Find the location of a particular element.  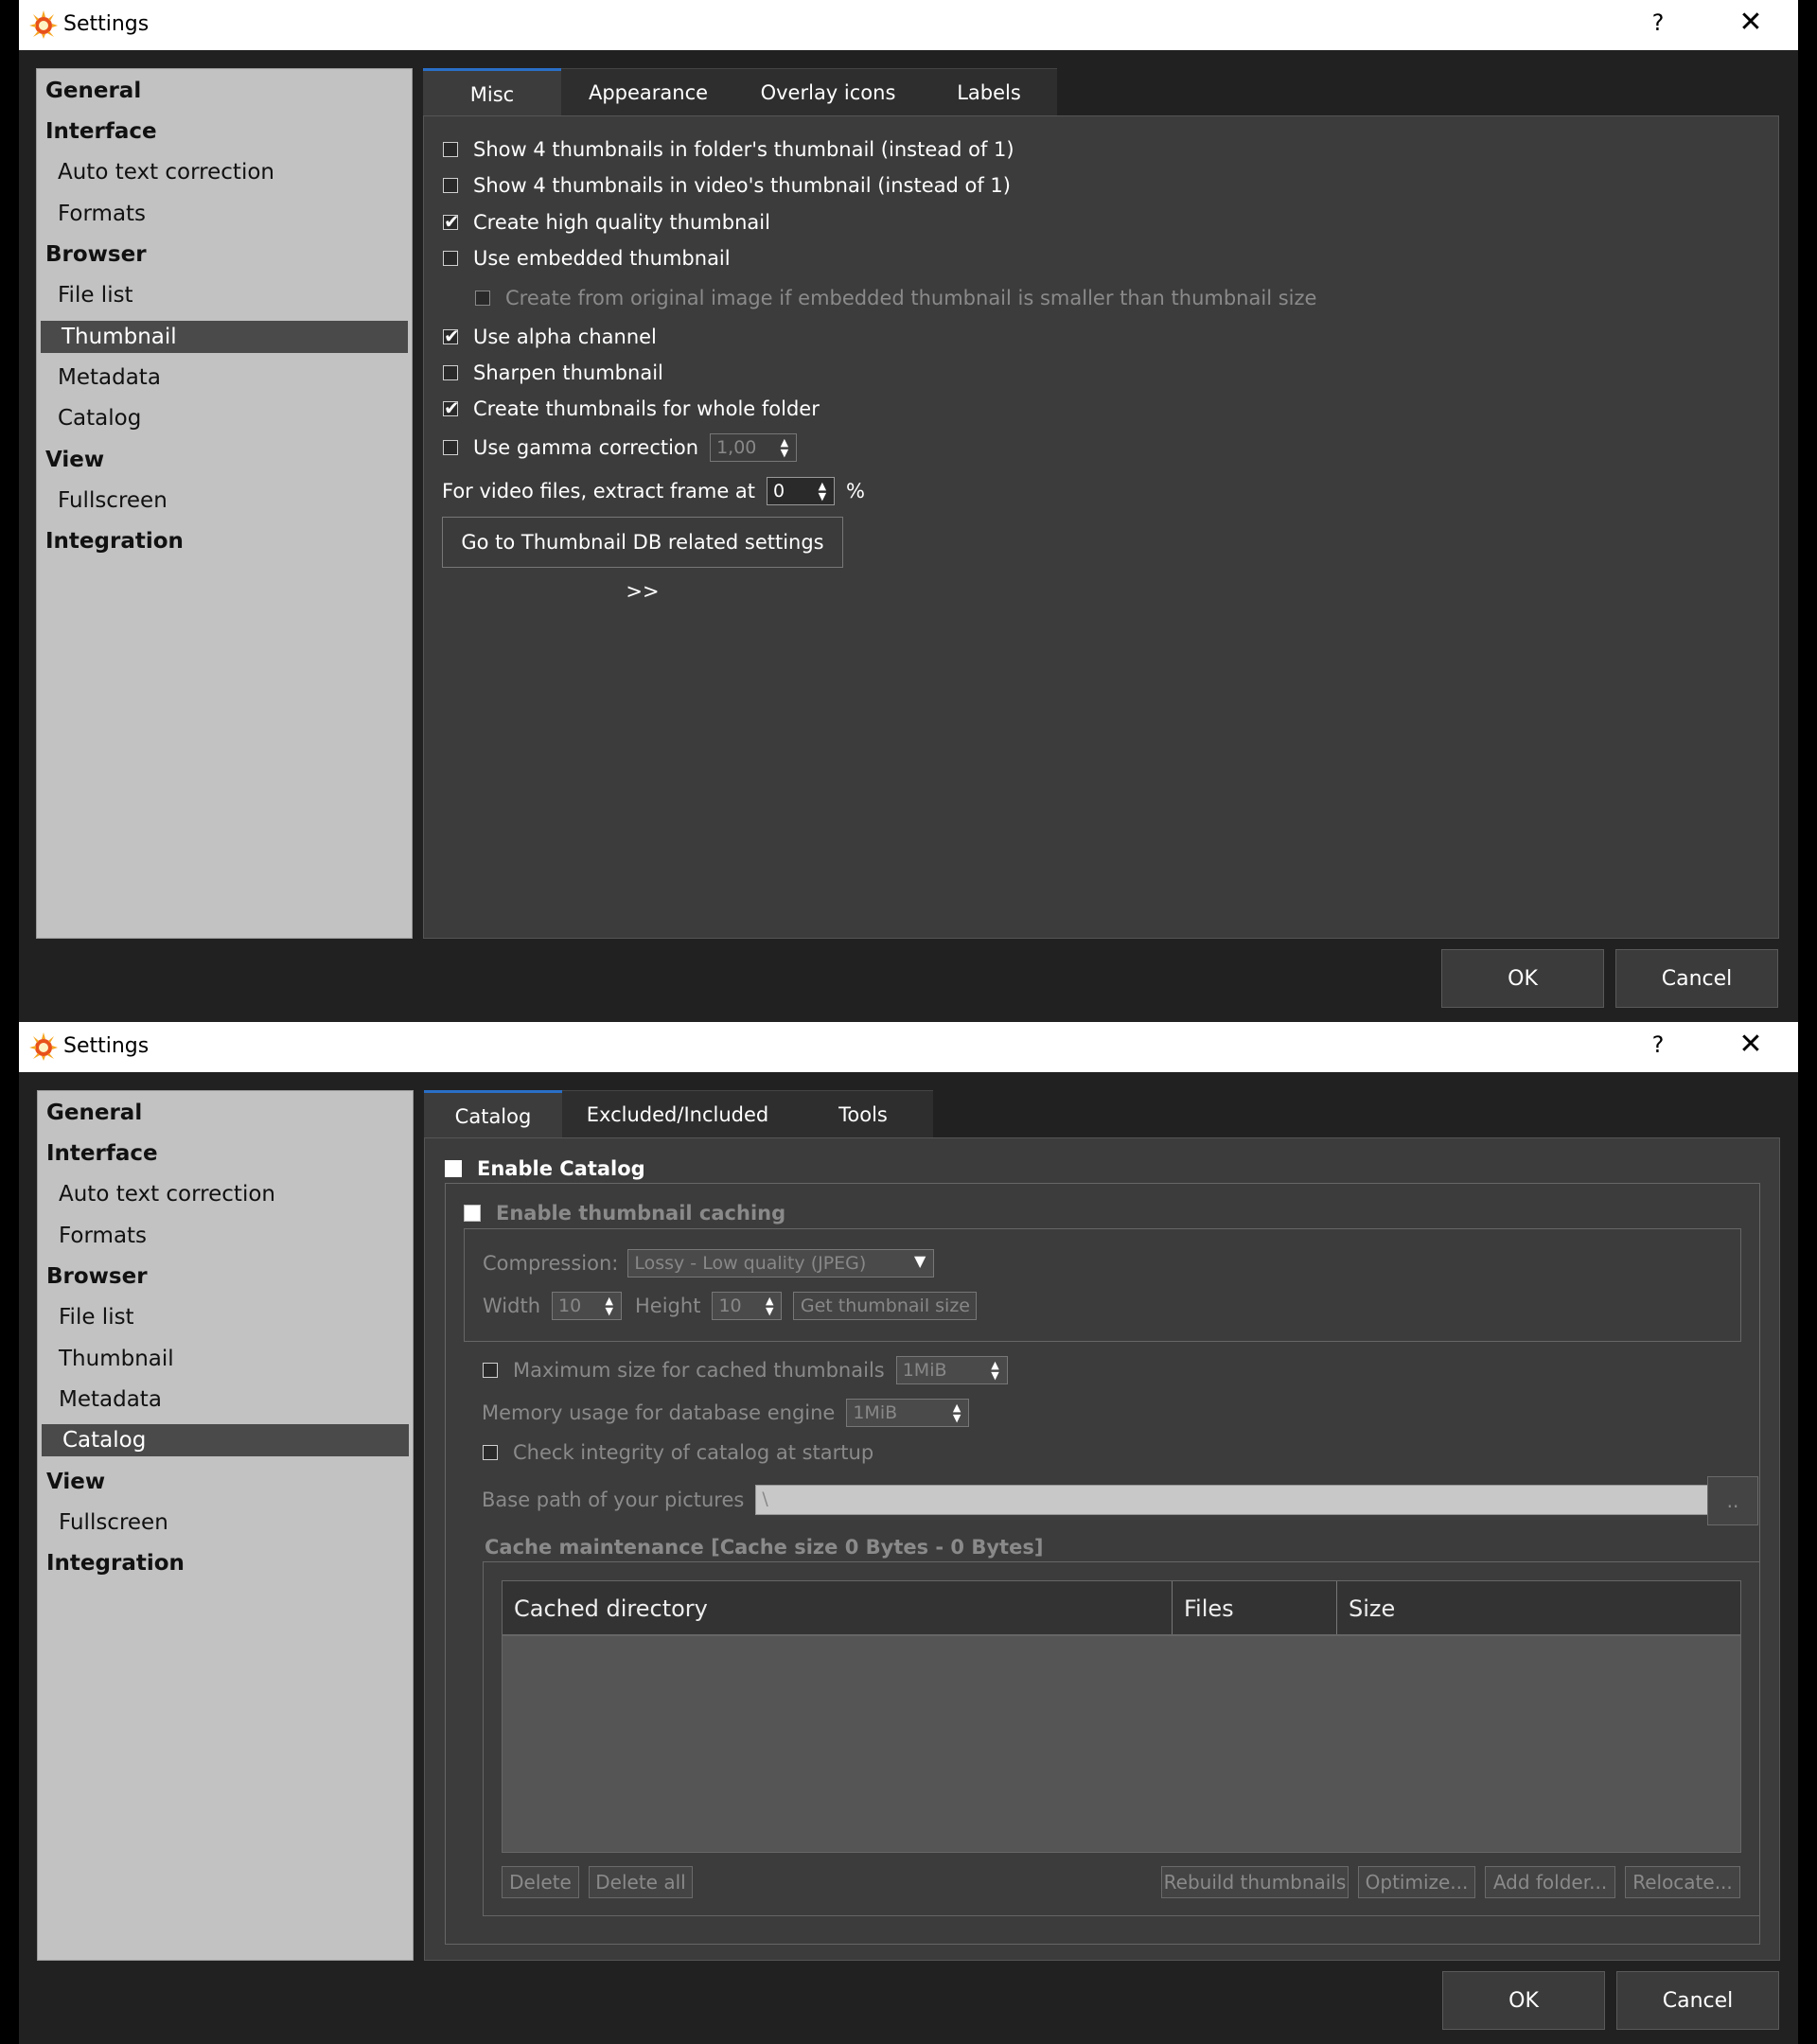

tab-overlay-icons: Overlay icons is located at coordinates (828, 91).